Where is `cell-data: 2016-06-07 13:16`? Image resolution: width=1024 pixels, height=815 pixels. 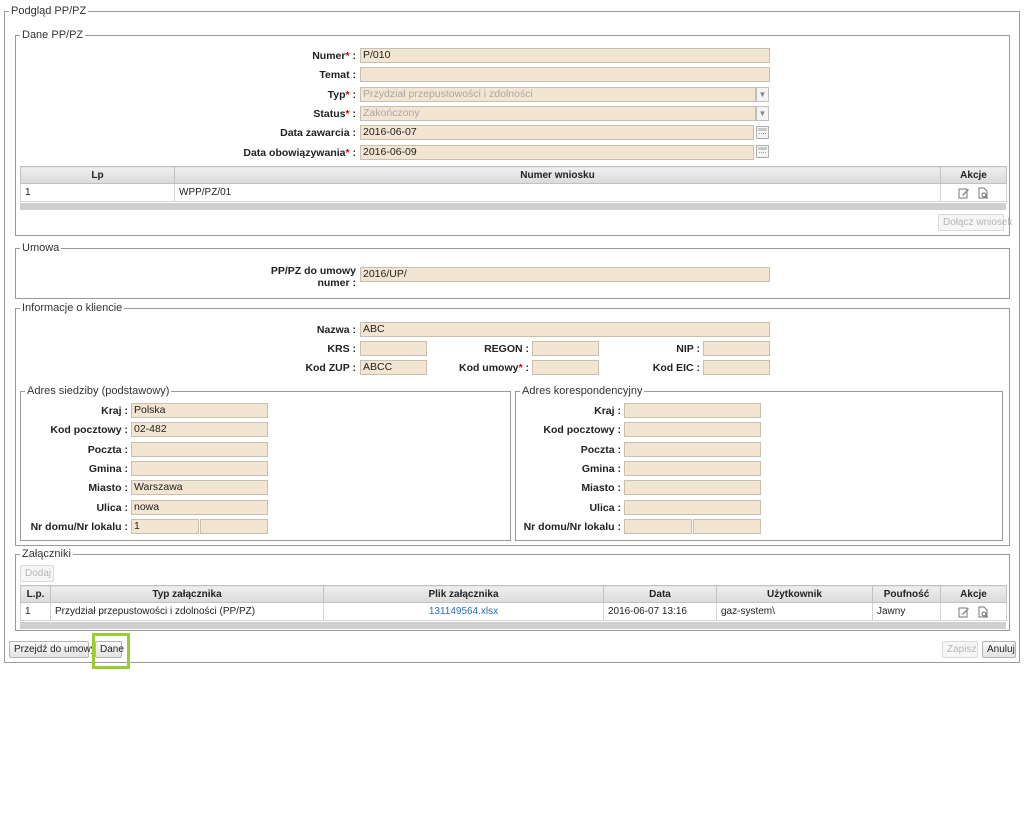
cell-data: 2016-06-07 13:16 is located at coordinates (660, 611).